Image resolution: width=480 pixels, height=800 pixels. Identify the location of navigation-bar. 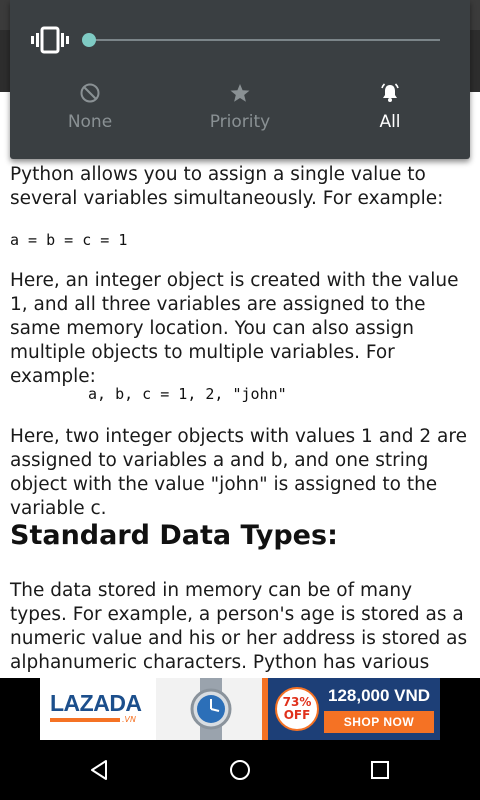
(240, 770).